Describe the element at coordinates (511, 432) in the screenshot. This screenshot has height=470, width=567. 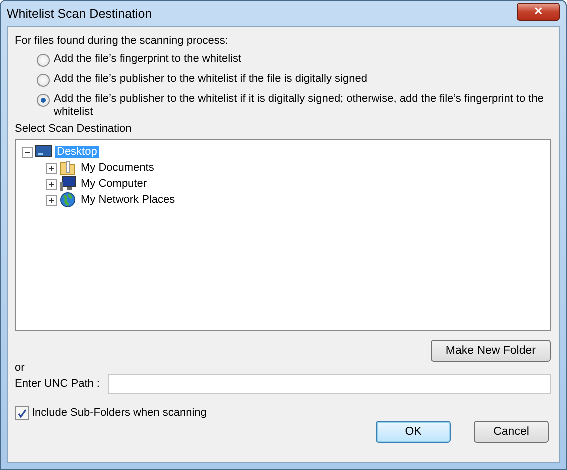
I see `dialog-button: Cancel` at that location.